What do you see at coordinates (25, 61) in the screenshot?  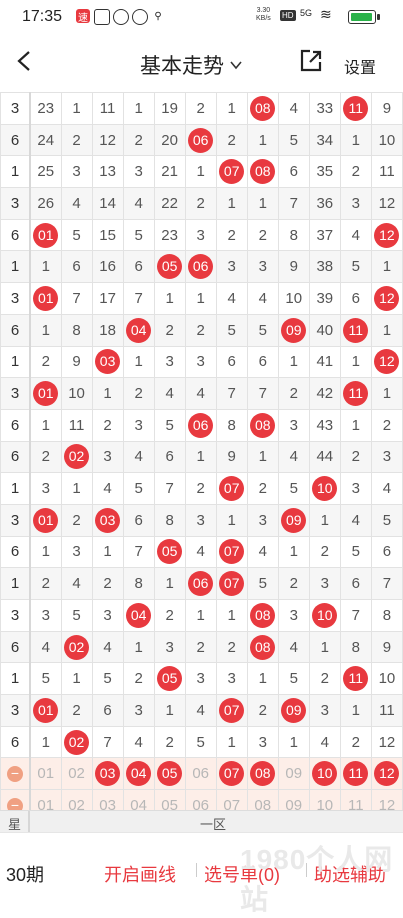 I see `back-arrow-icon` at bounding box center [25, 61].